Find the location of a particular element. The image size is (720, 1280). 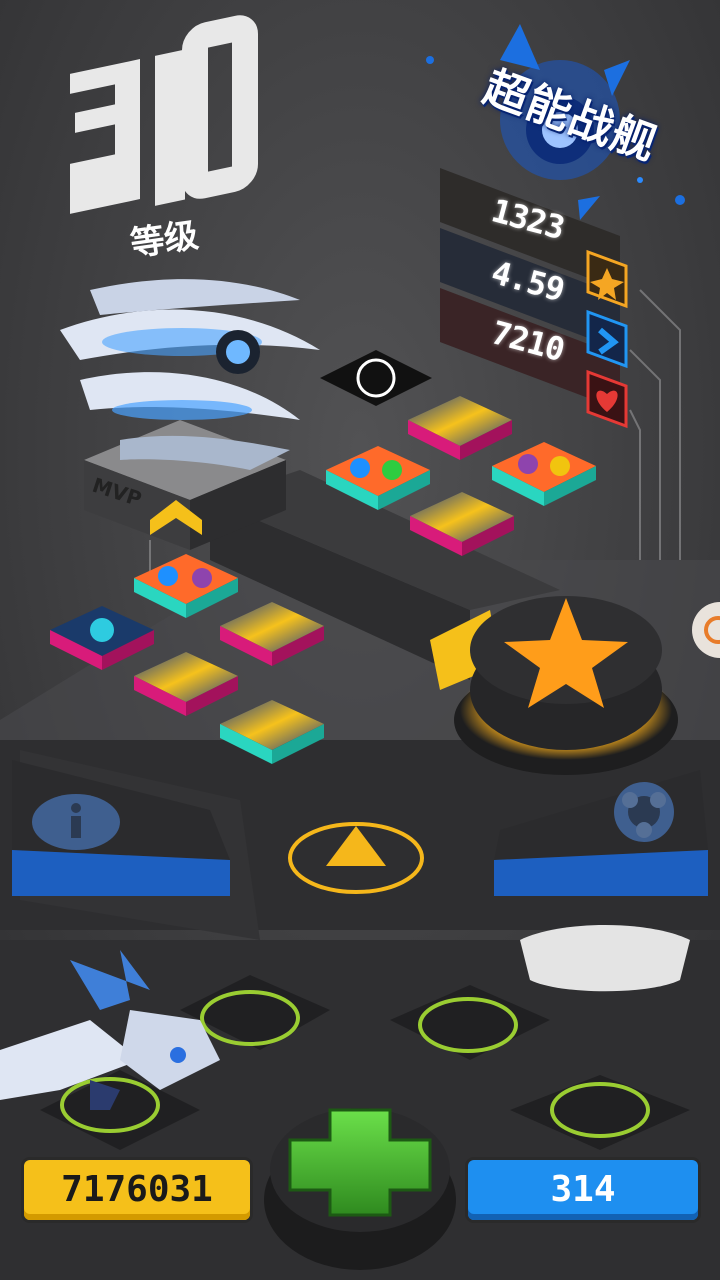

white-creature is located at coordinates (605, 958).